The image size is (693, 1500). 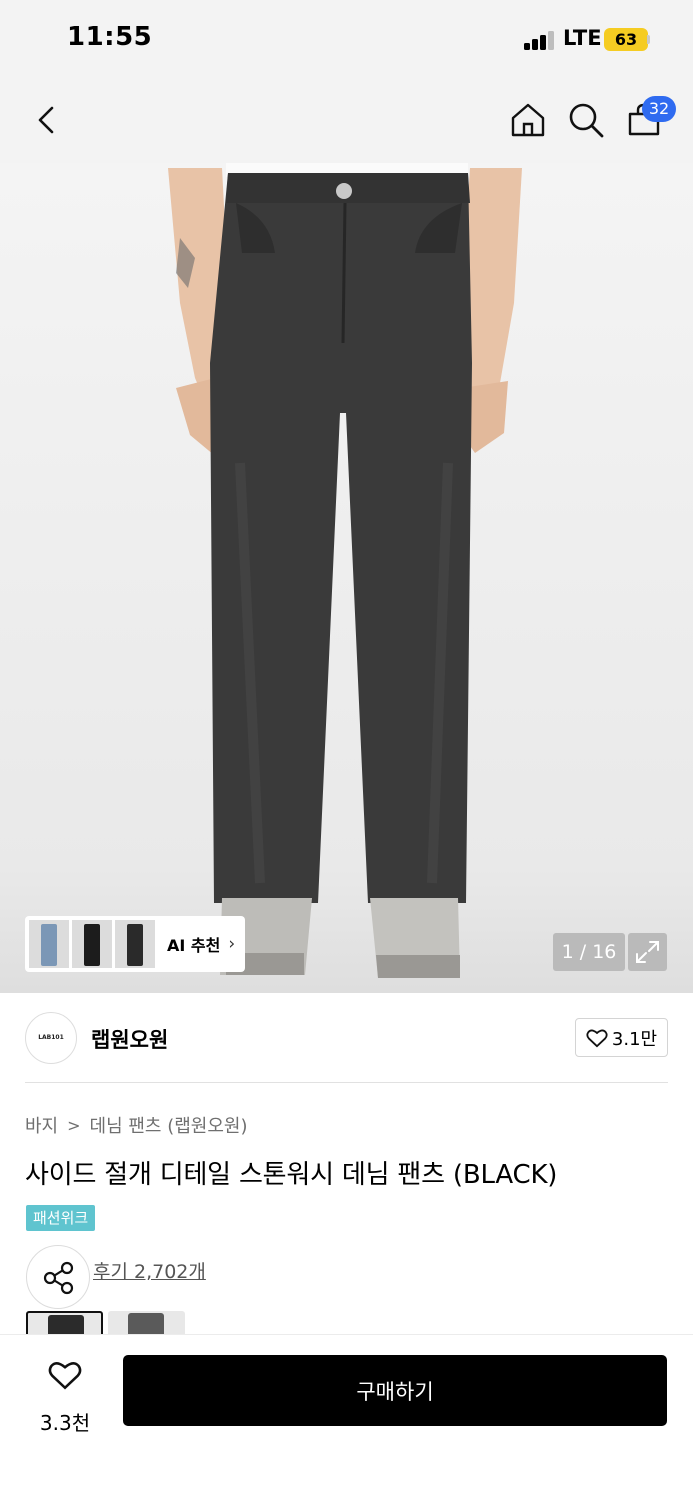 I want to click on breadcrumb-item-pants: 바지, so click(x=41, y=1125).